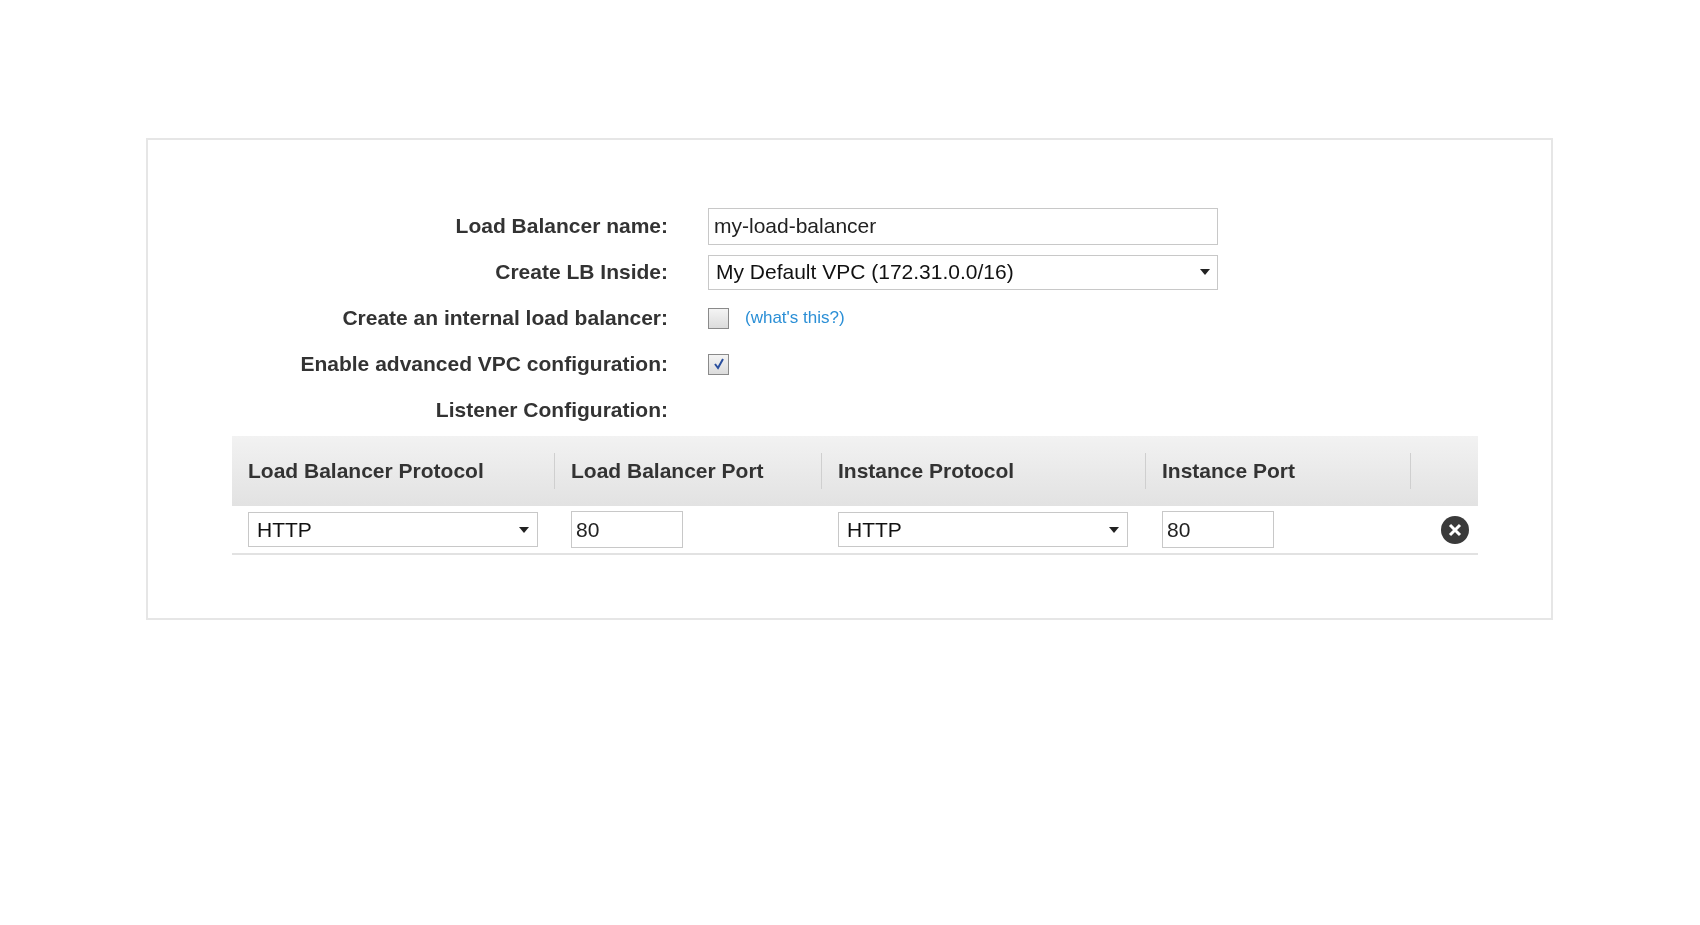 The image size is (1700, 925). I want to click on column-header: Instance Protocol, so click(926, 471).